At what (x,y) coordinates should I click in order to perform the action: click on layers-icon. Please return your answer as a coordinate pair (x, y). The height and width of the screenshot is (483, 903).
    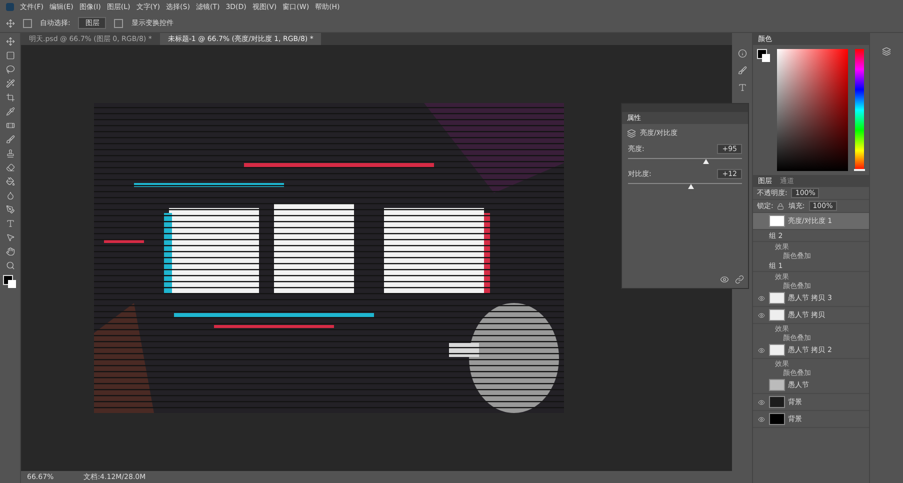
    Looking at the image, I should click on (886, 51).